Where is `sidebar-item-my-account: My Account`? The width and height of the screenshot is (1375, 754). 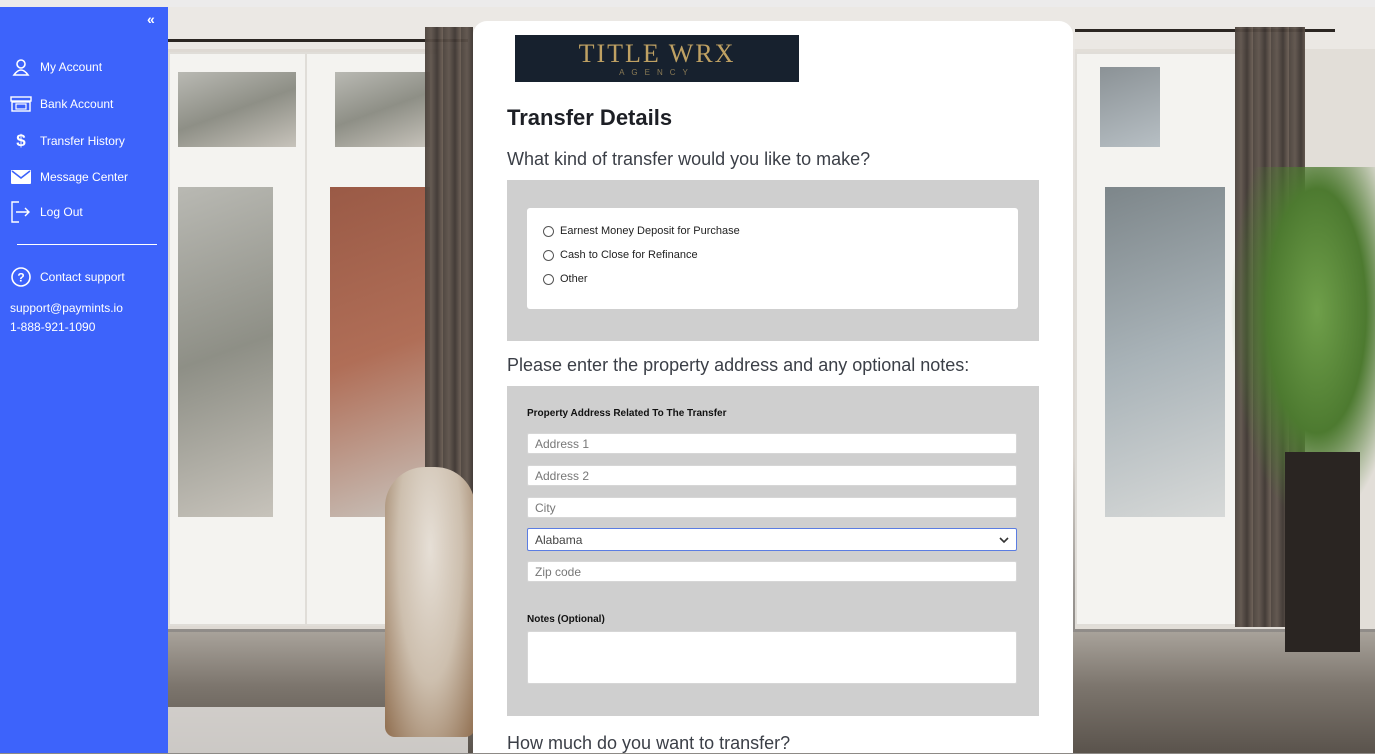 sidebar-item-my-account: My Account is located at coordinates (56, 67).